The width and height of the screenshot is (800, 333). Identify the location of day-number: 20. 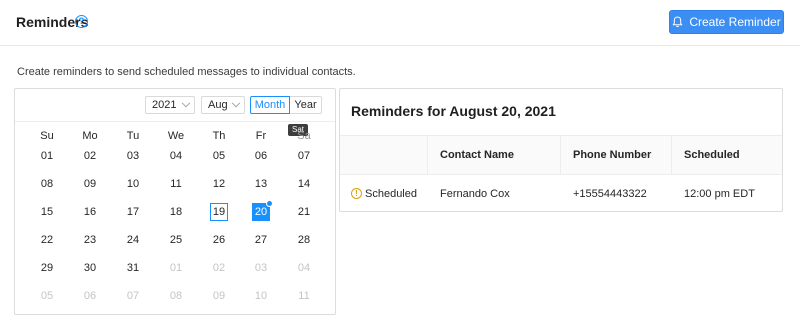
(262, 210).